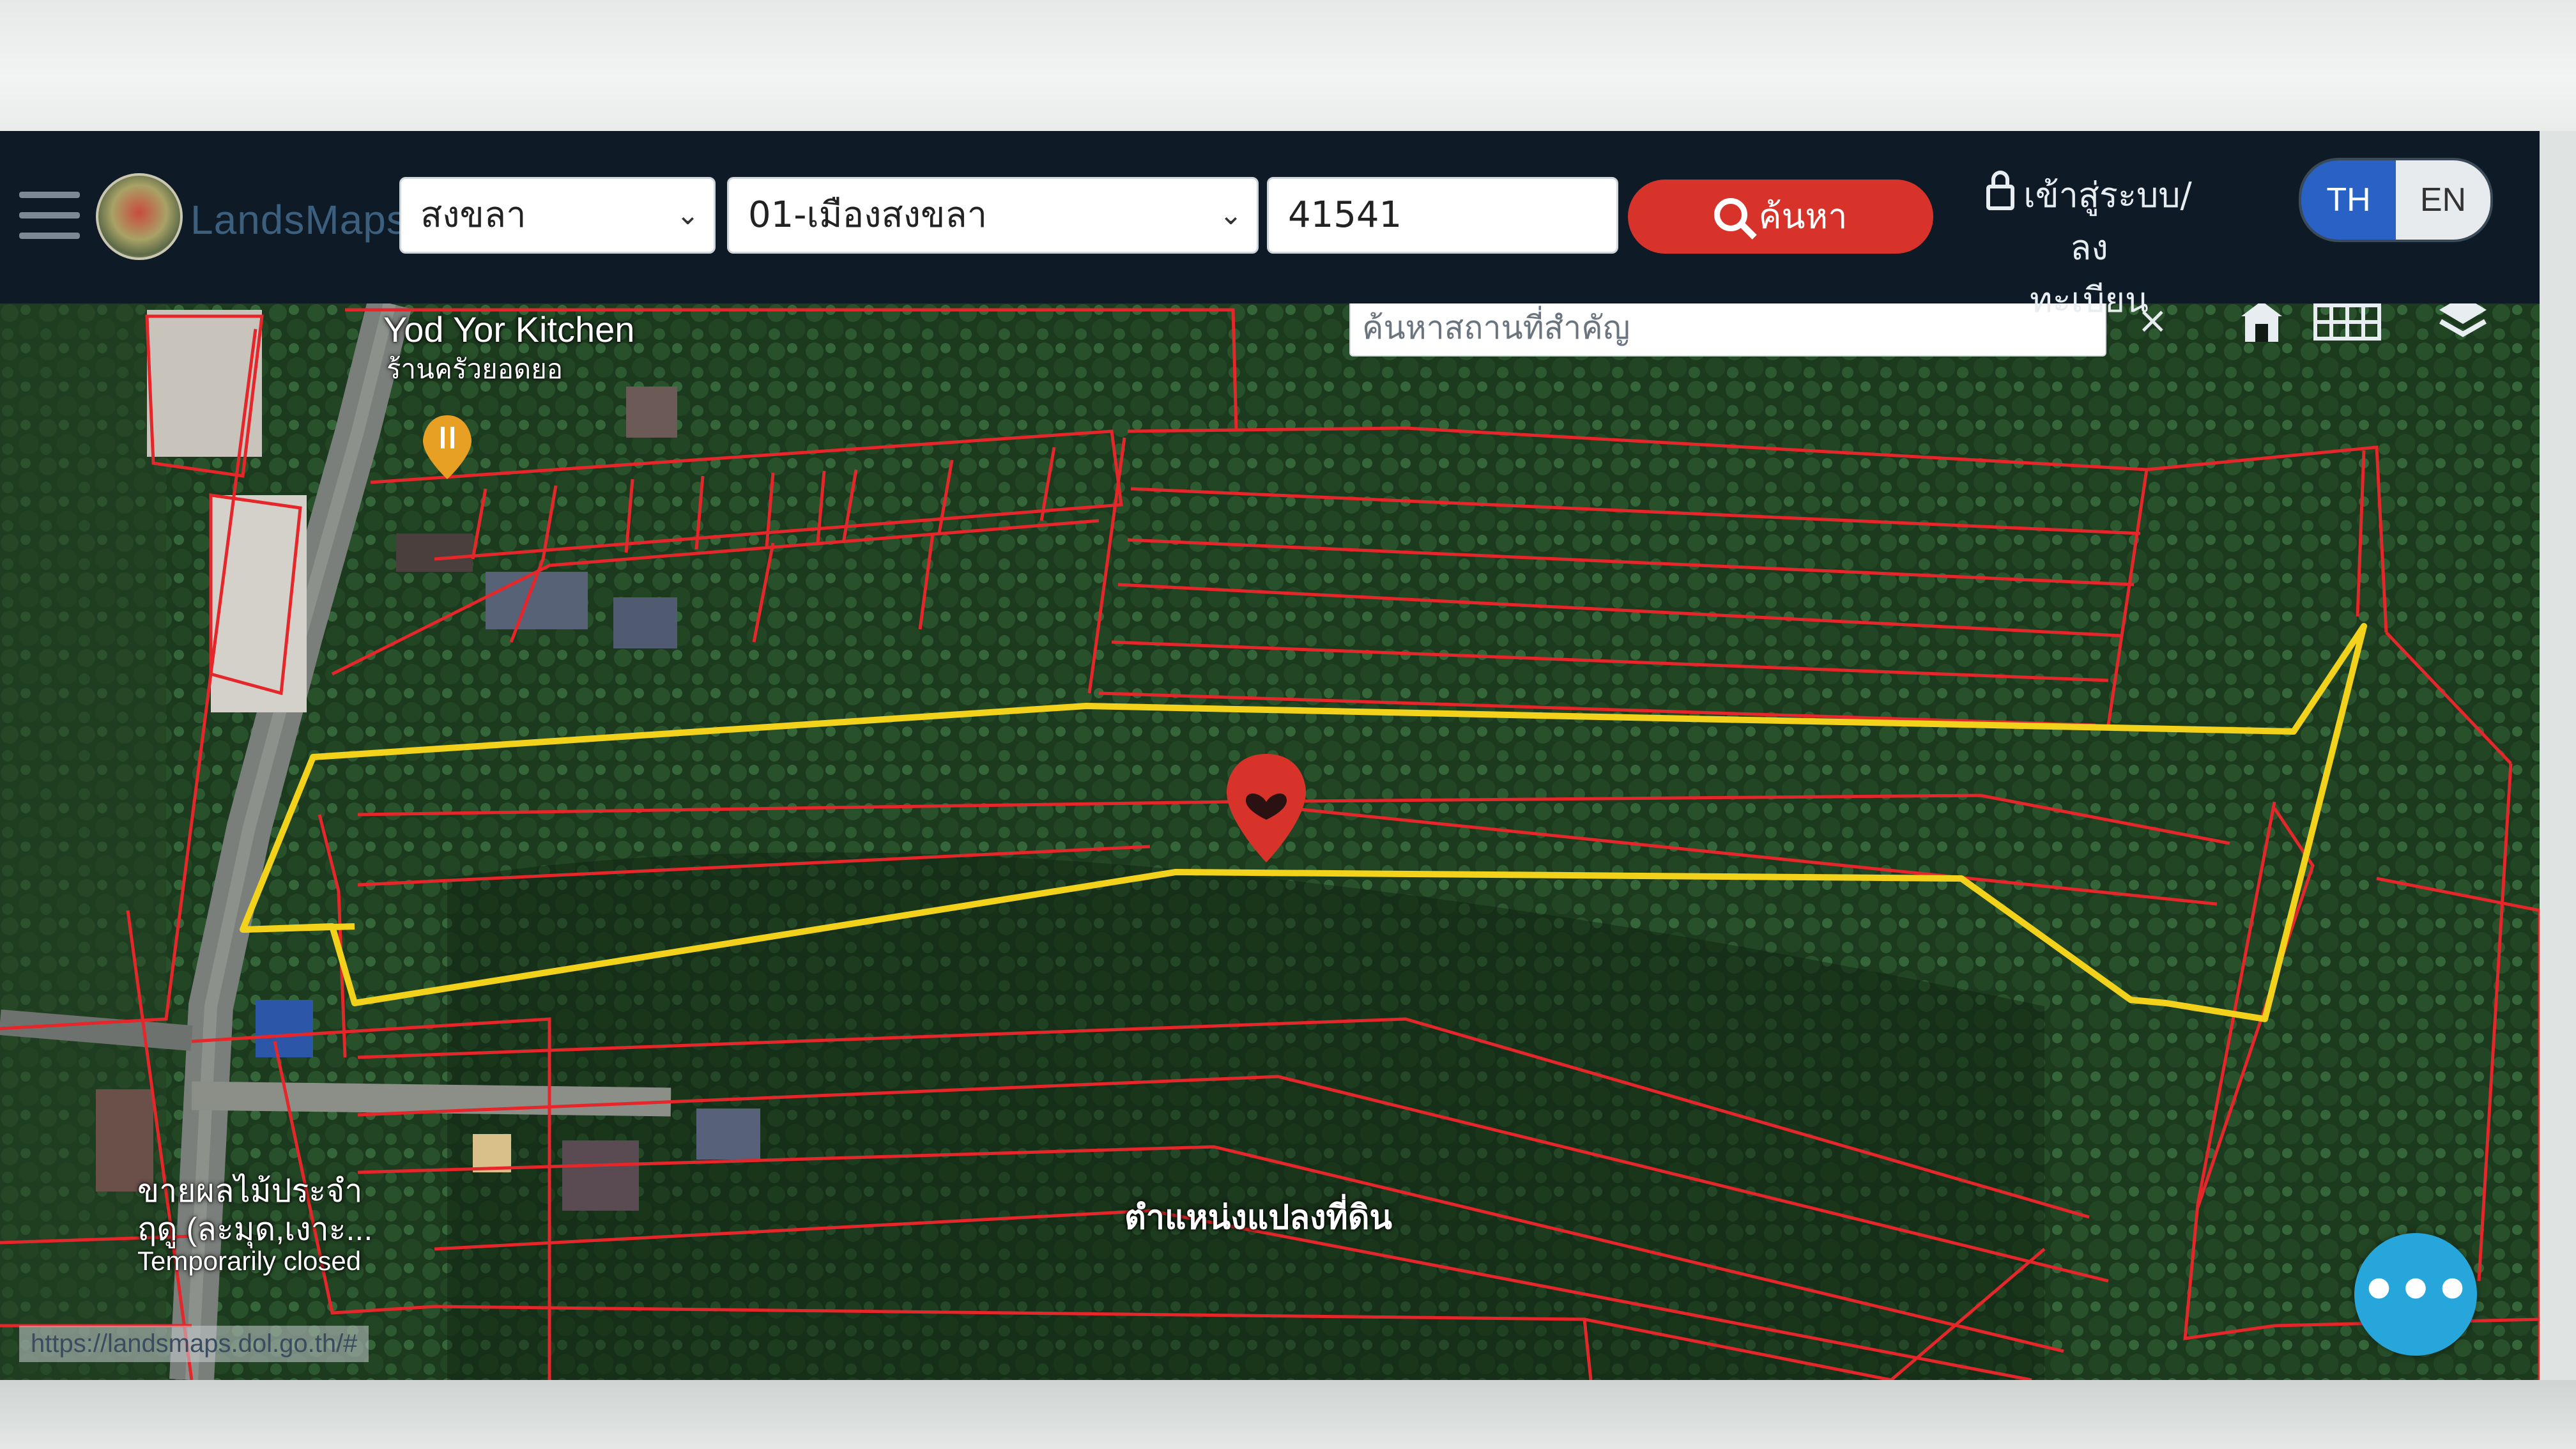 The height and width of the screenshot is (1449, 2576). I want to click on parcel-number-value: 41541, so click(1345, 215).